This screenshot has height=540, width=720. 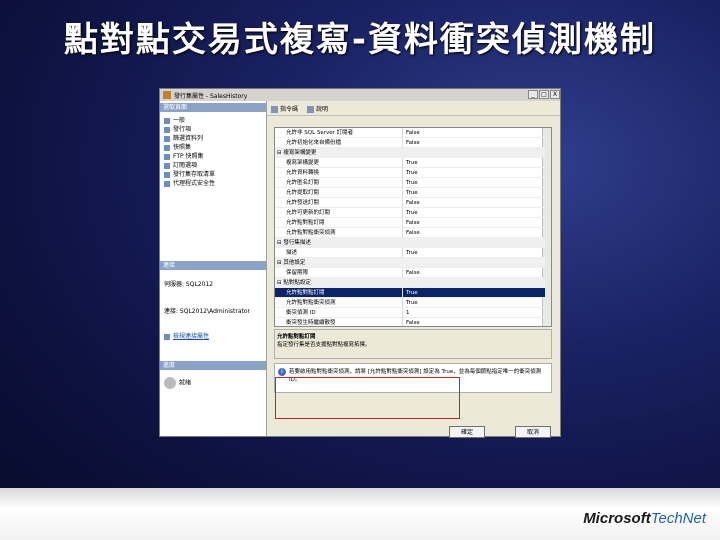 I want to click on help-icon, so click(x=310, y=109).